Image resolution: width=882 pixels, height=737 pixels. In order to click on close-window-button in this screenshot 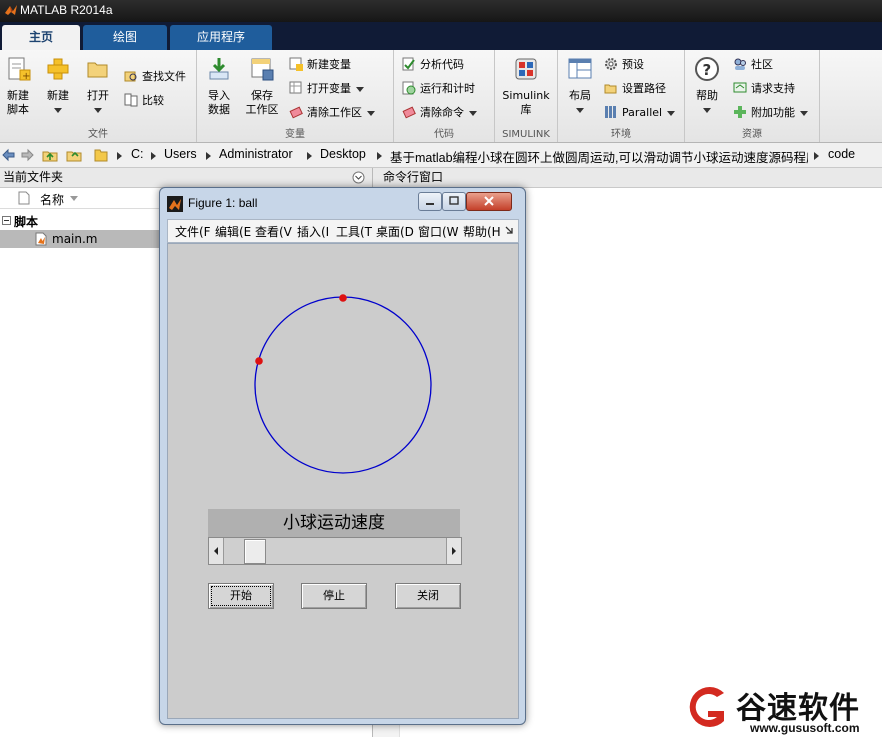, I will do `click(489, 201)`.